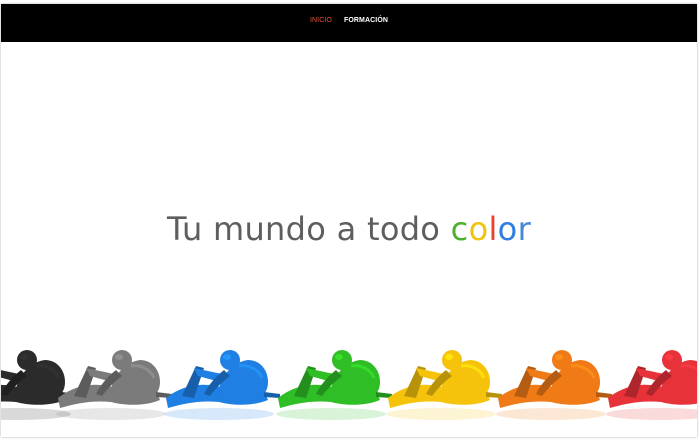 This screenshot has width=700, height=441. Describe the element at coordinates (507, 229) in the screenshot. I see `hero-letter-o2: o` at that location.